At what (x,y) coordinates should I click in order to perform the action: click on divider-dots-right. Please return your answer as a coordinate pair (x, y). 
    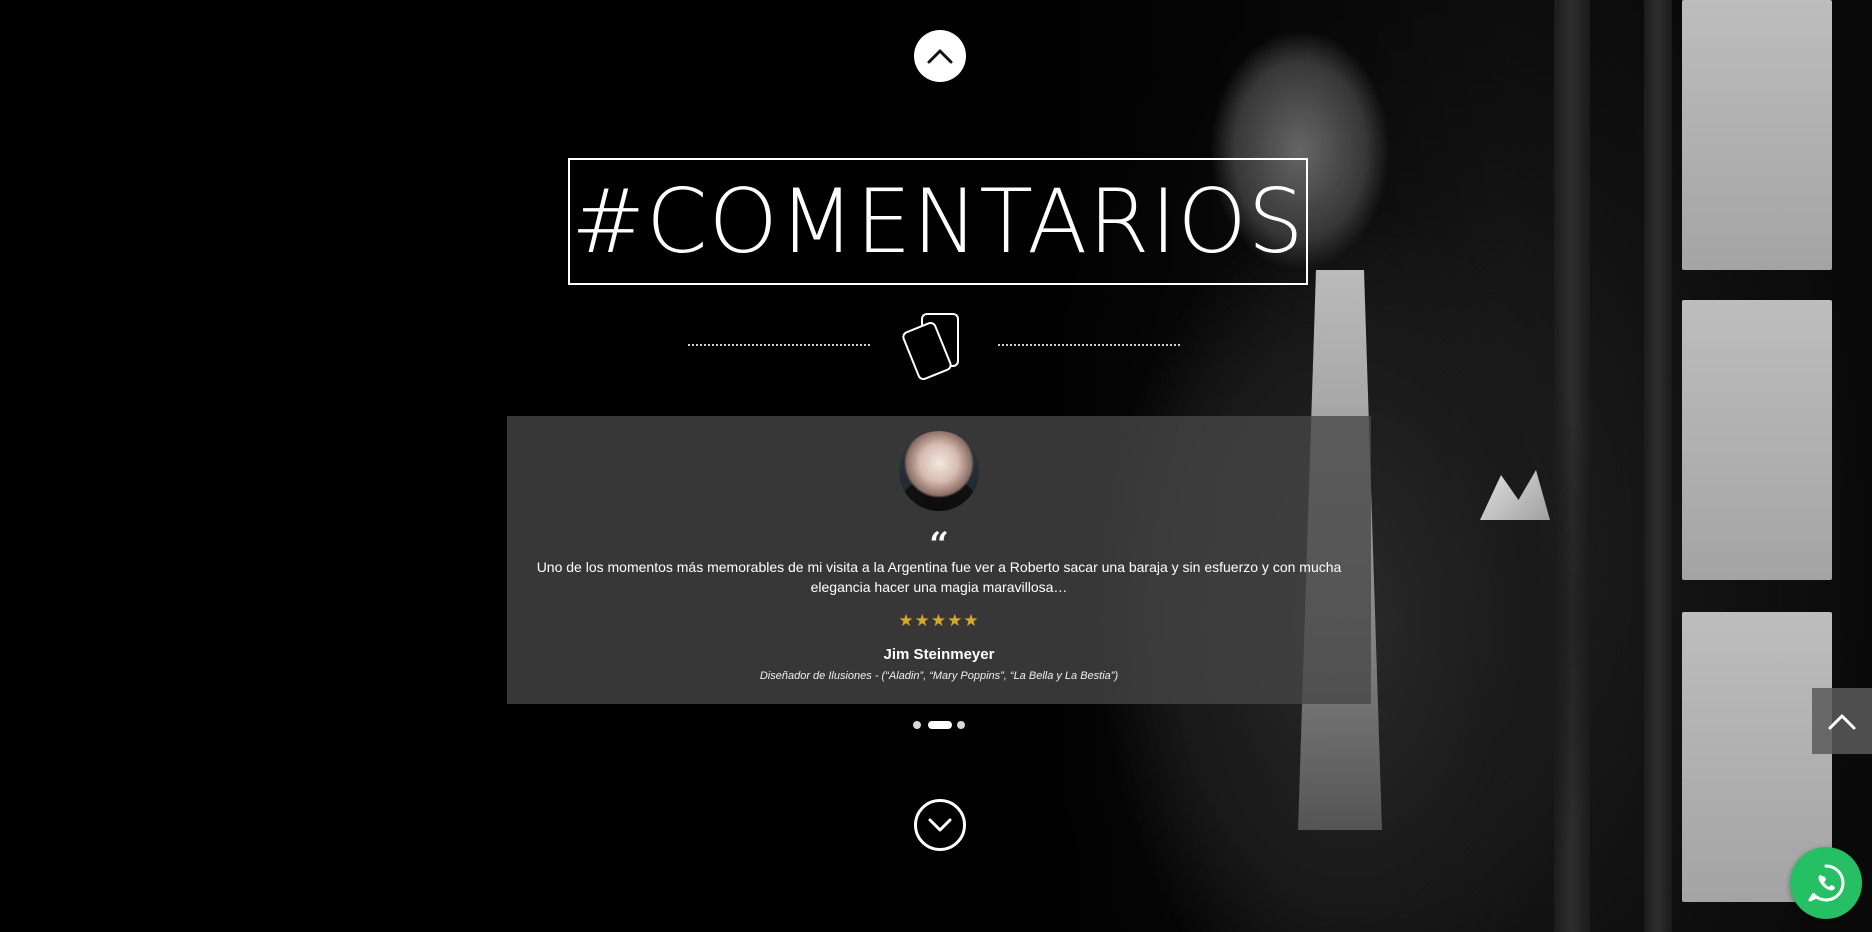
    Looking at the image, I should click on (1089, 345).